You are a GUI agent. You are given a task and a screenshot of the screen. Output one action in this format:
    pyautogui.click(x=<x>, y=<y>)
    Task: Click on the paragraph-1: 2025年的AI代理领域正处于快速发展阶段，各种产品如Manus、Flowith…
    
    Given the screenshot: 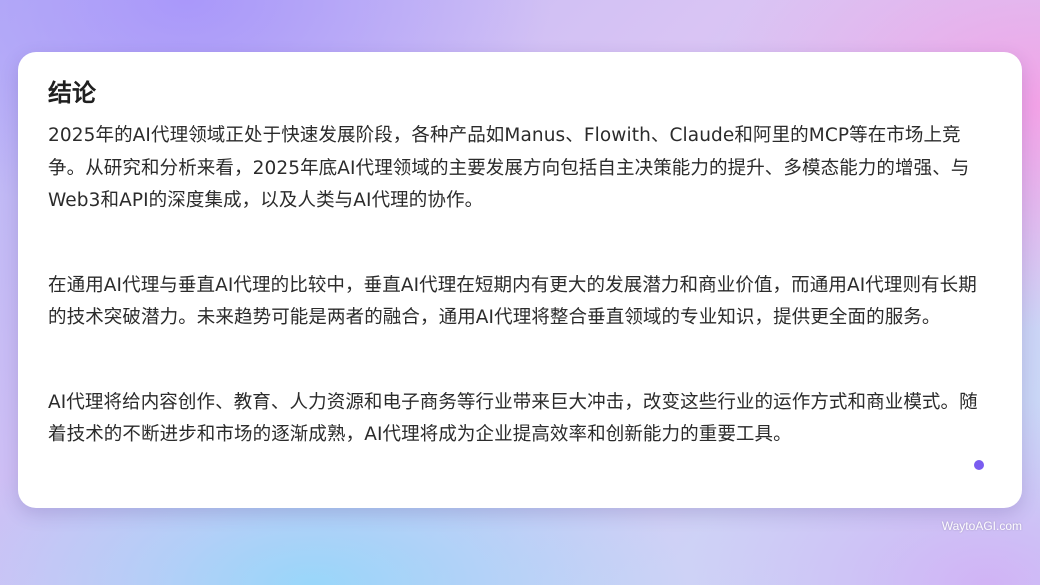 What is the action you would take?
    pyautogui.click(x=509, y=168)
    